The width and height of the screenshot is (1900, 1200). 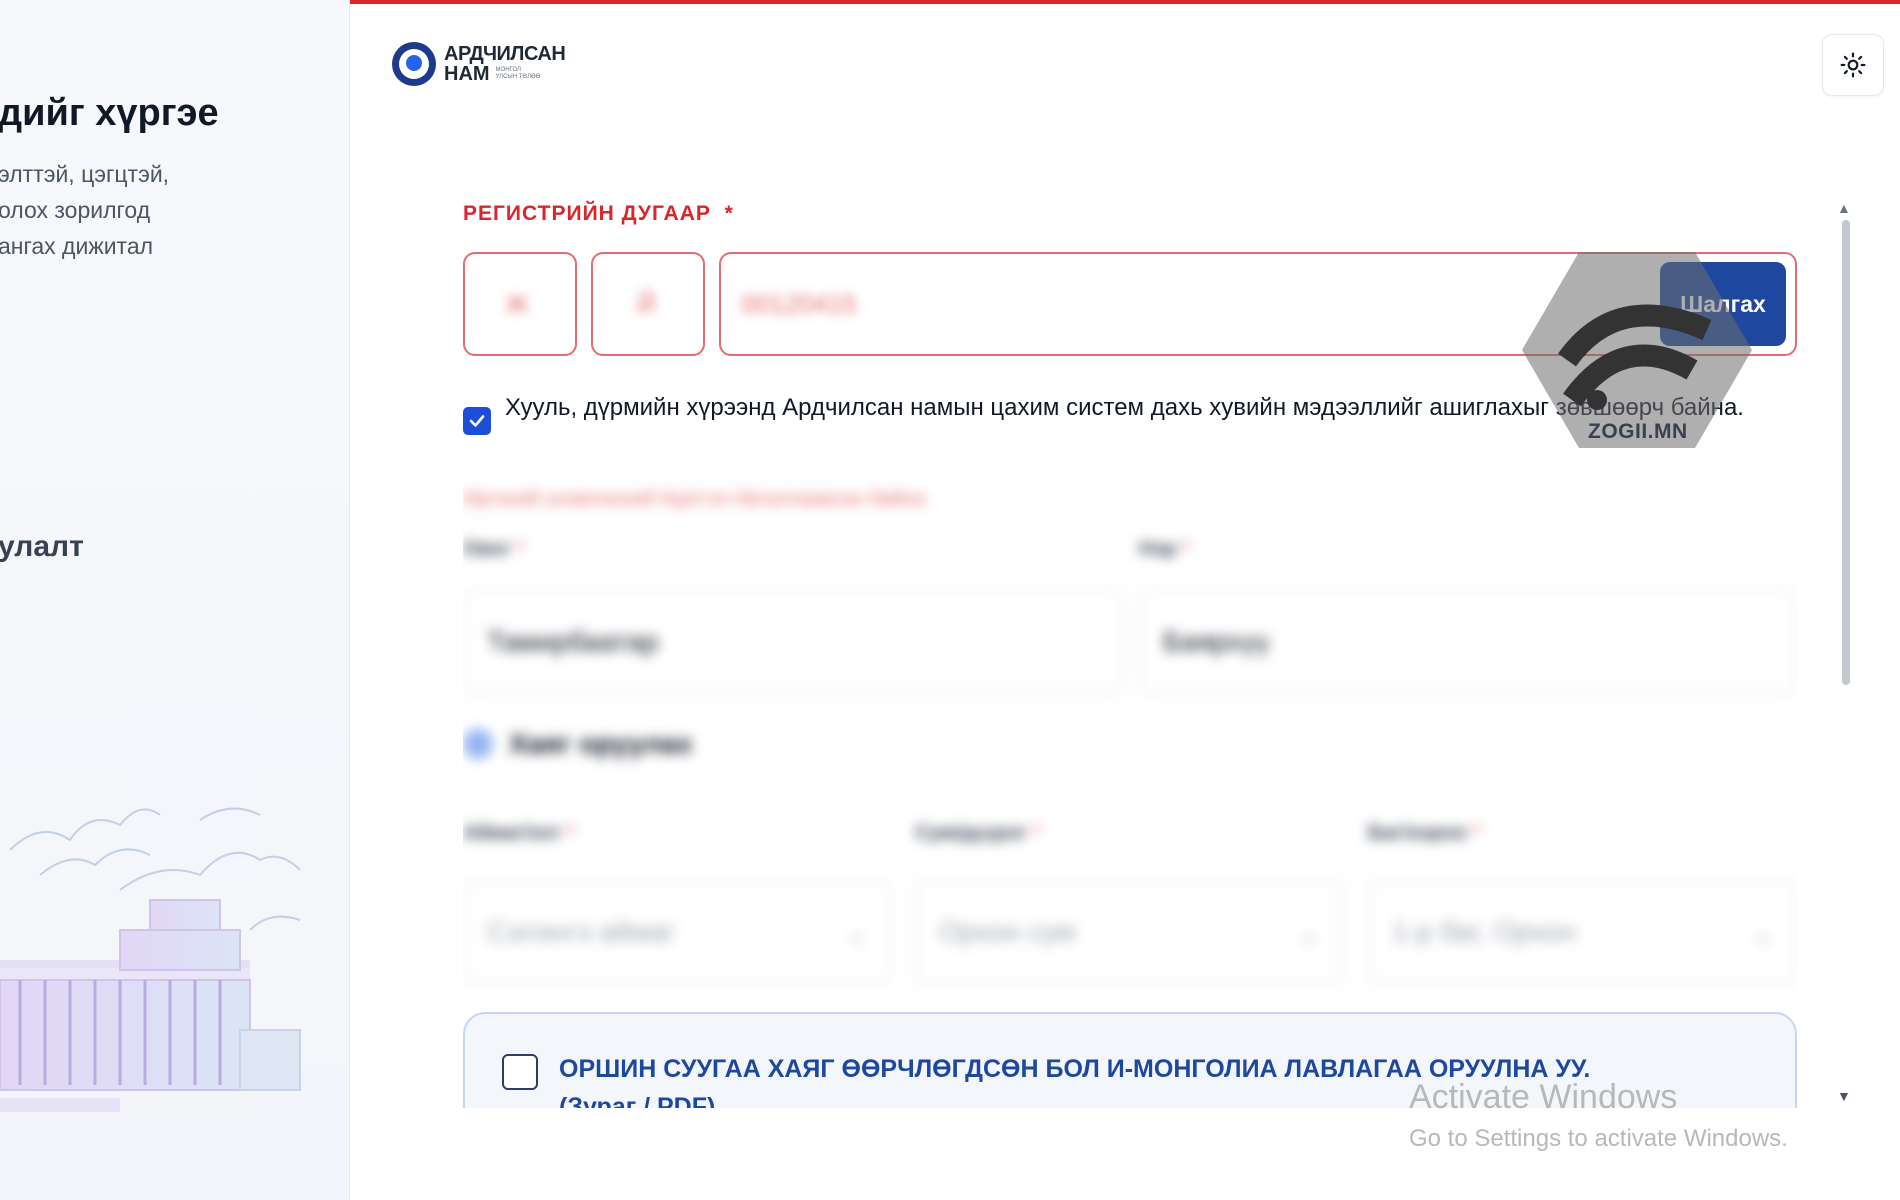 What do you see at coordinates (1007, 931) in the screenshot?
I see `sum-value: Орхон сум` at bounding box center [1007, 931].